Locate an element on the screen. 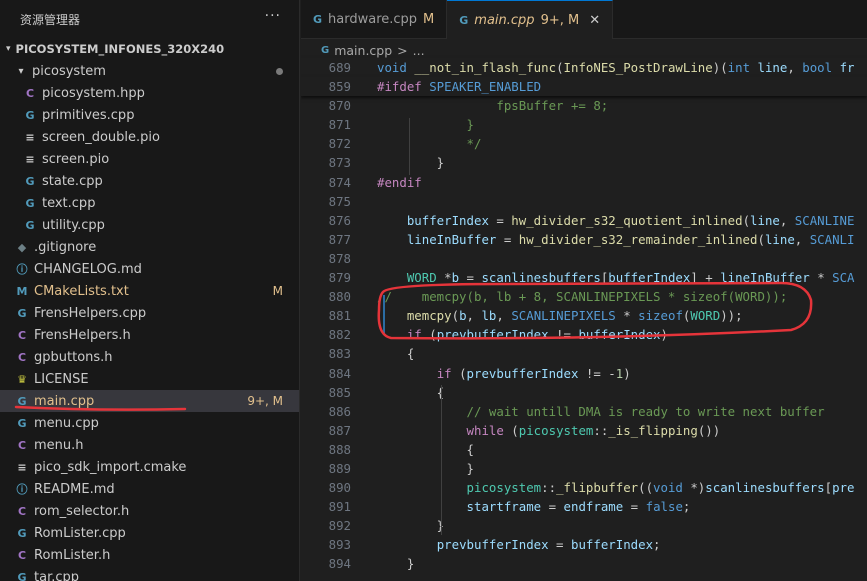 The height and width of the screenshot is (581, 867). file-item: Cmenu.h is located at coordinates (149, 445).